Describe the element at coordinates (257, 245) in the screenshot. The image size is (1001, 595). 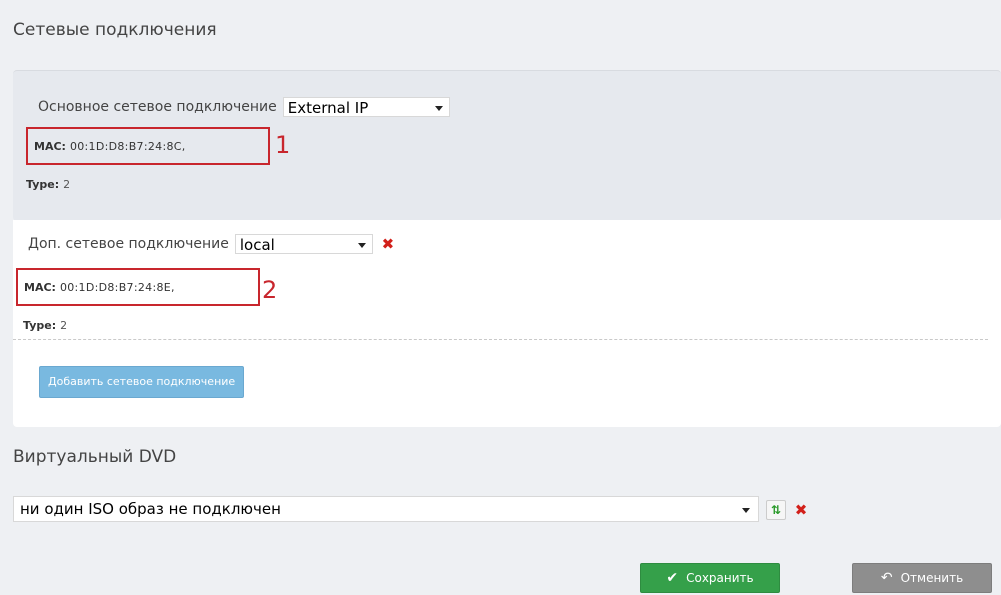
I see `secondary-connection-value: local` at that location.